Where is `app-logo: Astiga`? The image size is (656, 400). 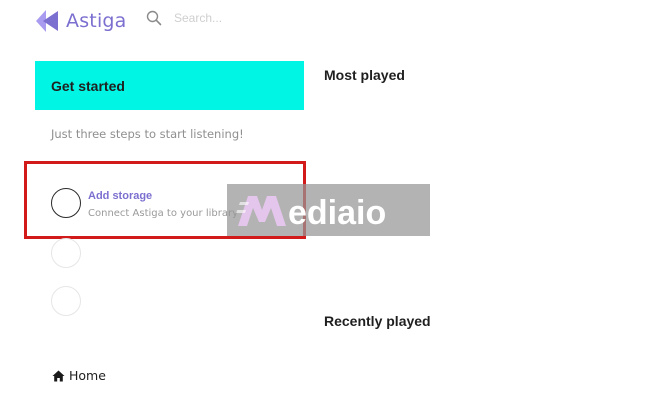 app-logo: Astiga is located at coordinates (80, 21).